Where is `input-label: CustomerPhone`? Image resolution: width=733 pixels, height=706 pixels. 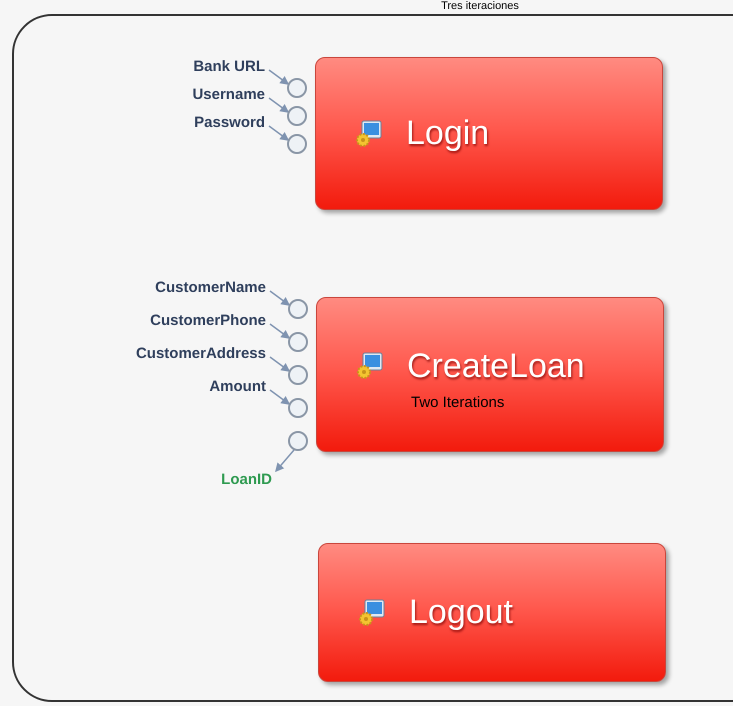
input-label: CustomerPhone is located at coordinates (208, 321).